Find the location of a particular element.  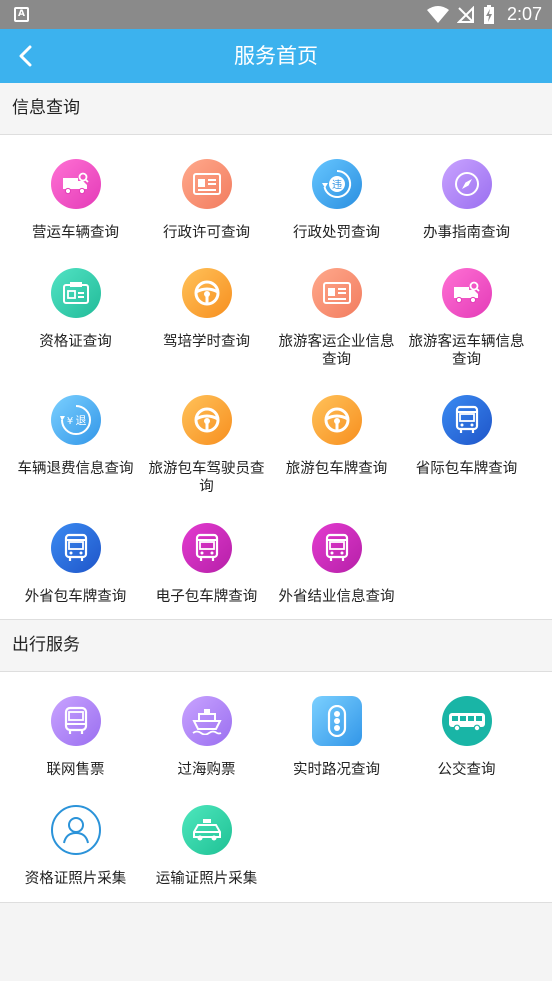

section-header-travel-service: 出行服务 is located at coordinates (276, 646).